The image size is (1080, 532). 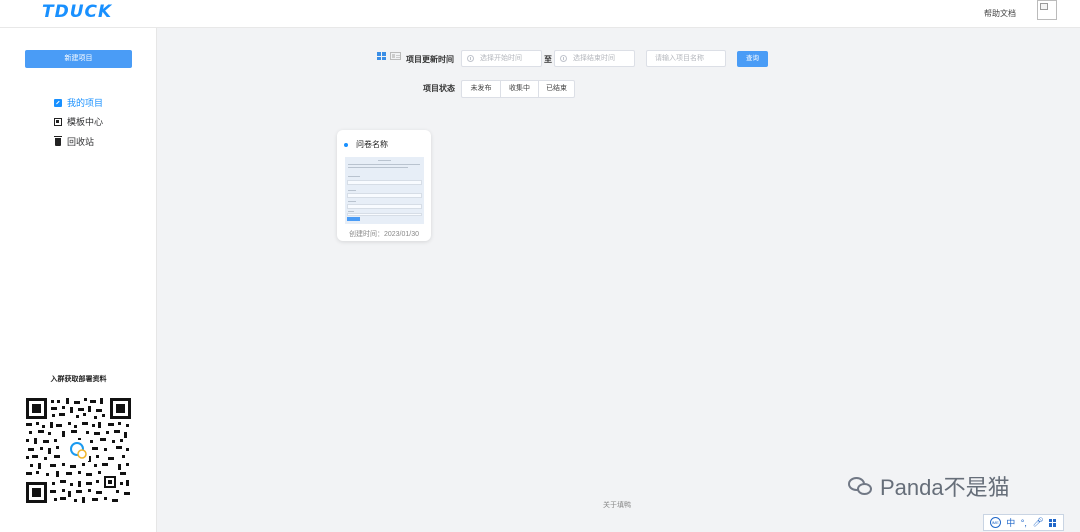 I want to click on sidebar-item-label: 我的项目, so click(x=85, y=103).